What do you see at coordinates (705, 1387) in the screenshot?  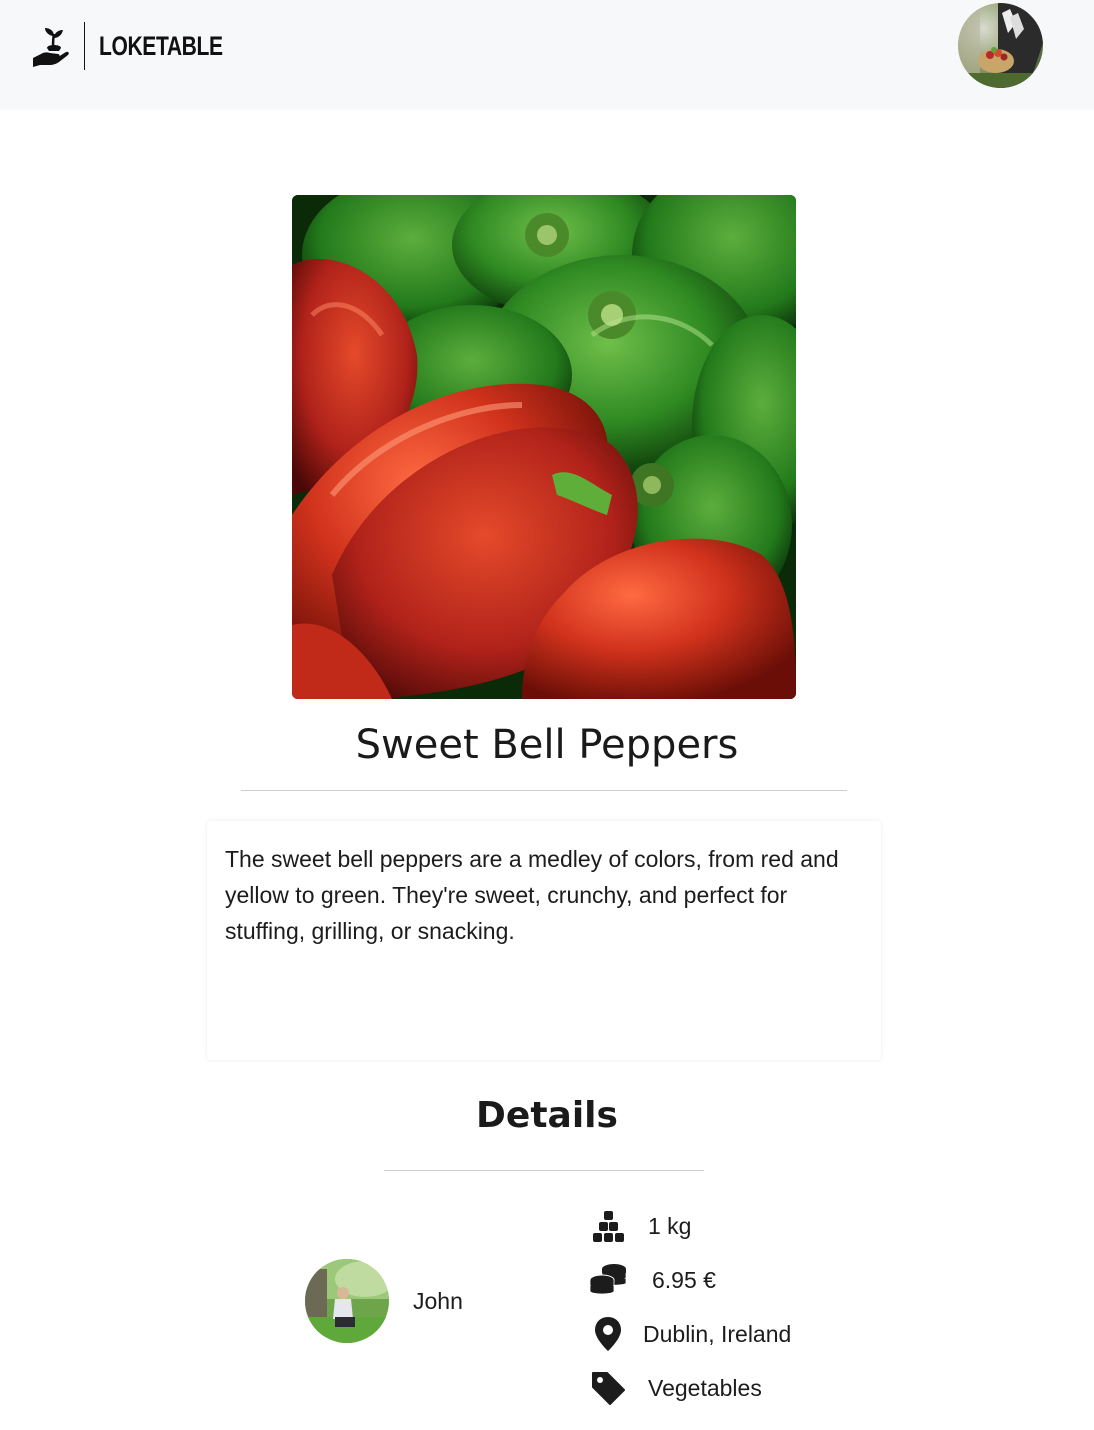 I see `category-value: Vegetables` at bounding box center [705, 1387].